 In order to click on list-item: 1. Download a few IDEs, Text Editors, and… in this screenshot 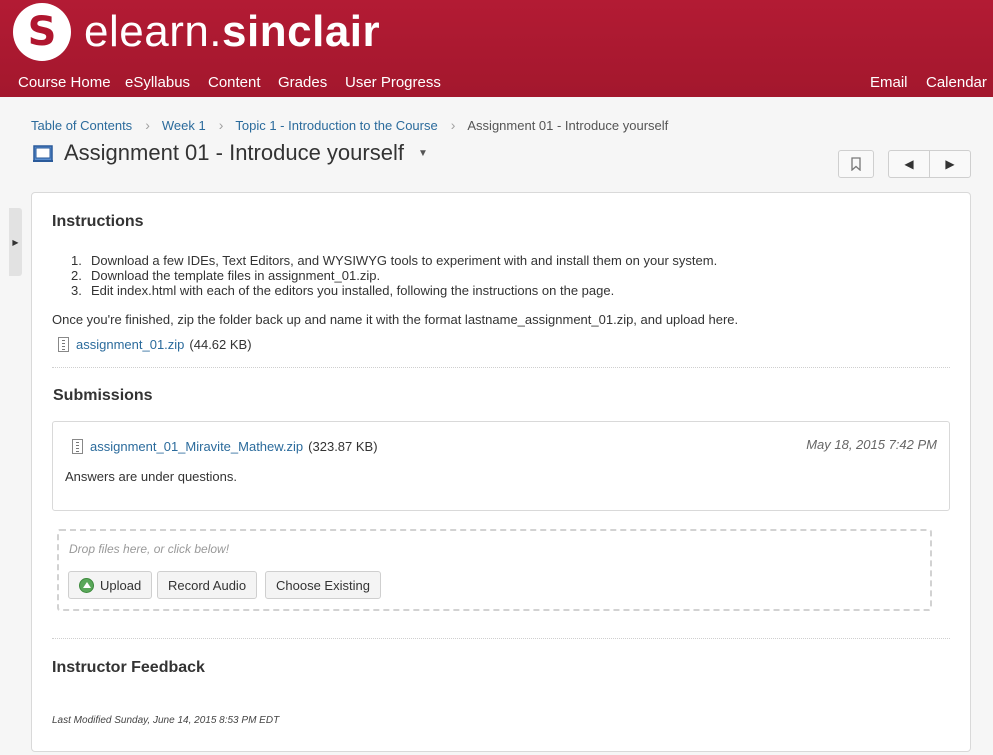, I will do `click(394, 260)`.